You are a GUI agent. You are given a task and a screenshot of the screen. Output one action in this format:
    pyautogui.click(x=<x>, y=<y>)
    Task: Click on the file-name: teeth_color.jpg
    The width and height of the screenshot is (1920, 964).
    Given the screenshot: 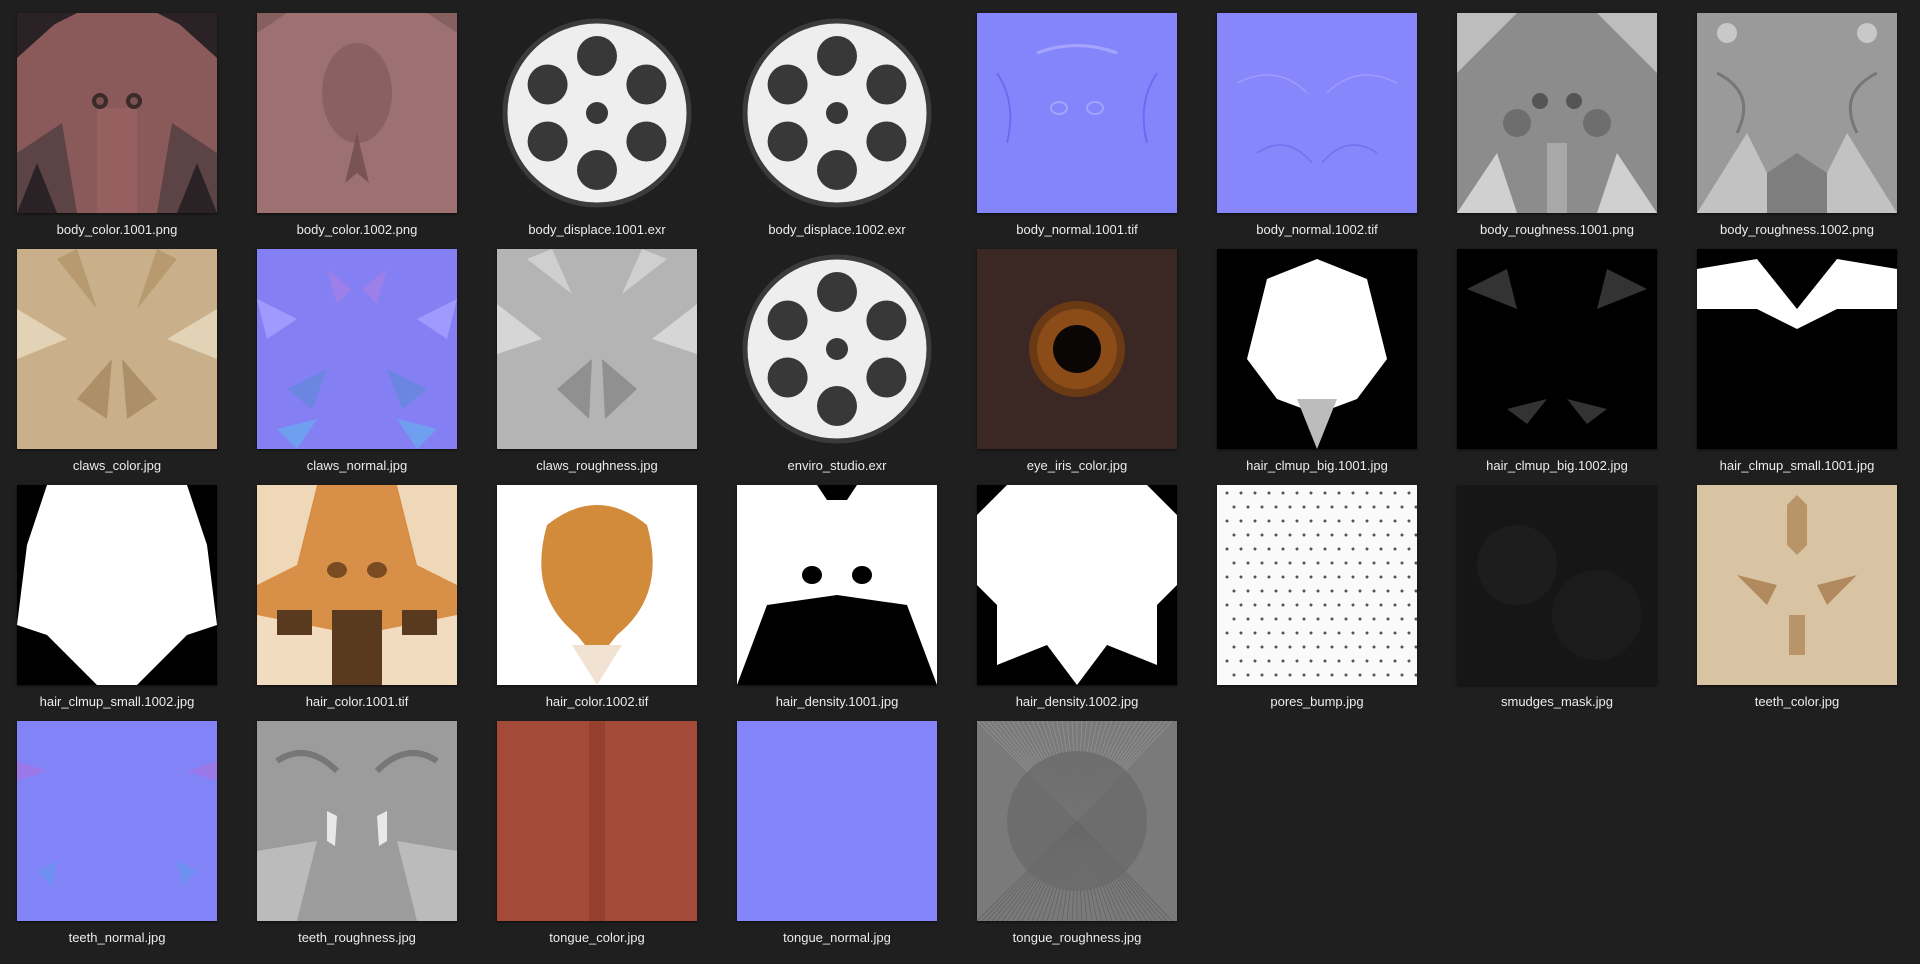 What is the action you would take?
    pyautogui.click(x=1797, y=701)
    